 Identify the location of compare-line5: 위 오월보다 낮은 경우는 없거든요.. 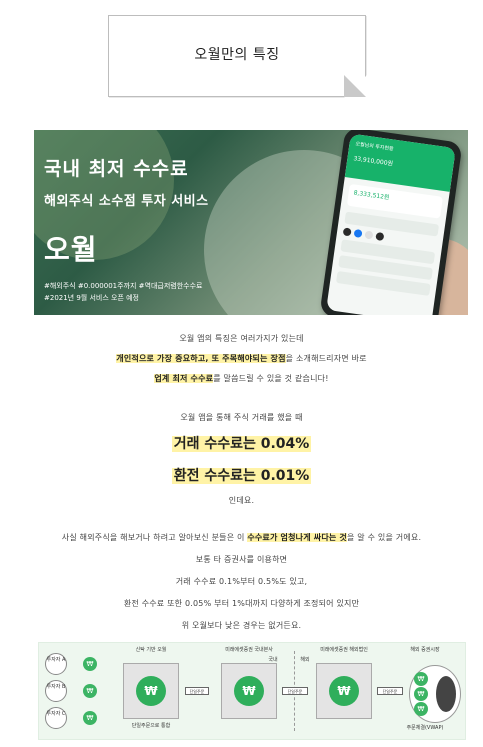
(241, 625).